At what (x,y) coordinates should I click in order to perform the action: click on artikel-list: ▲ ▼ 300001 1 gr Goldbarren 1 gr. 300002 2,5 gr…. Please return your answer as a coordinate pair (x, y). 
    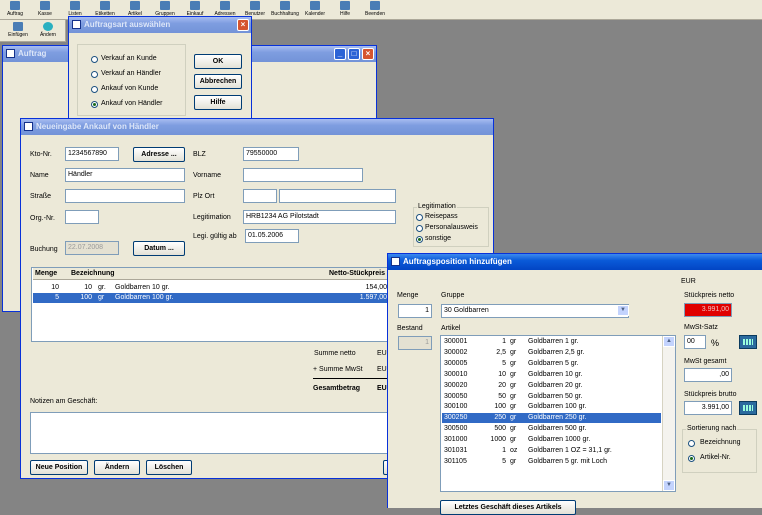
    Looking at the image, I should click on (558, 413).